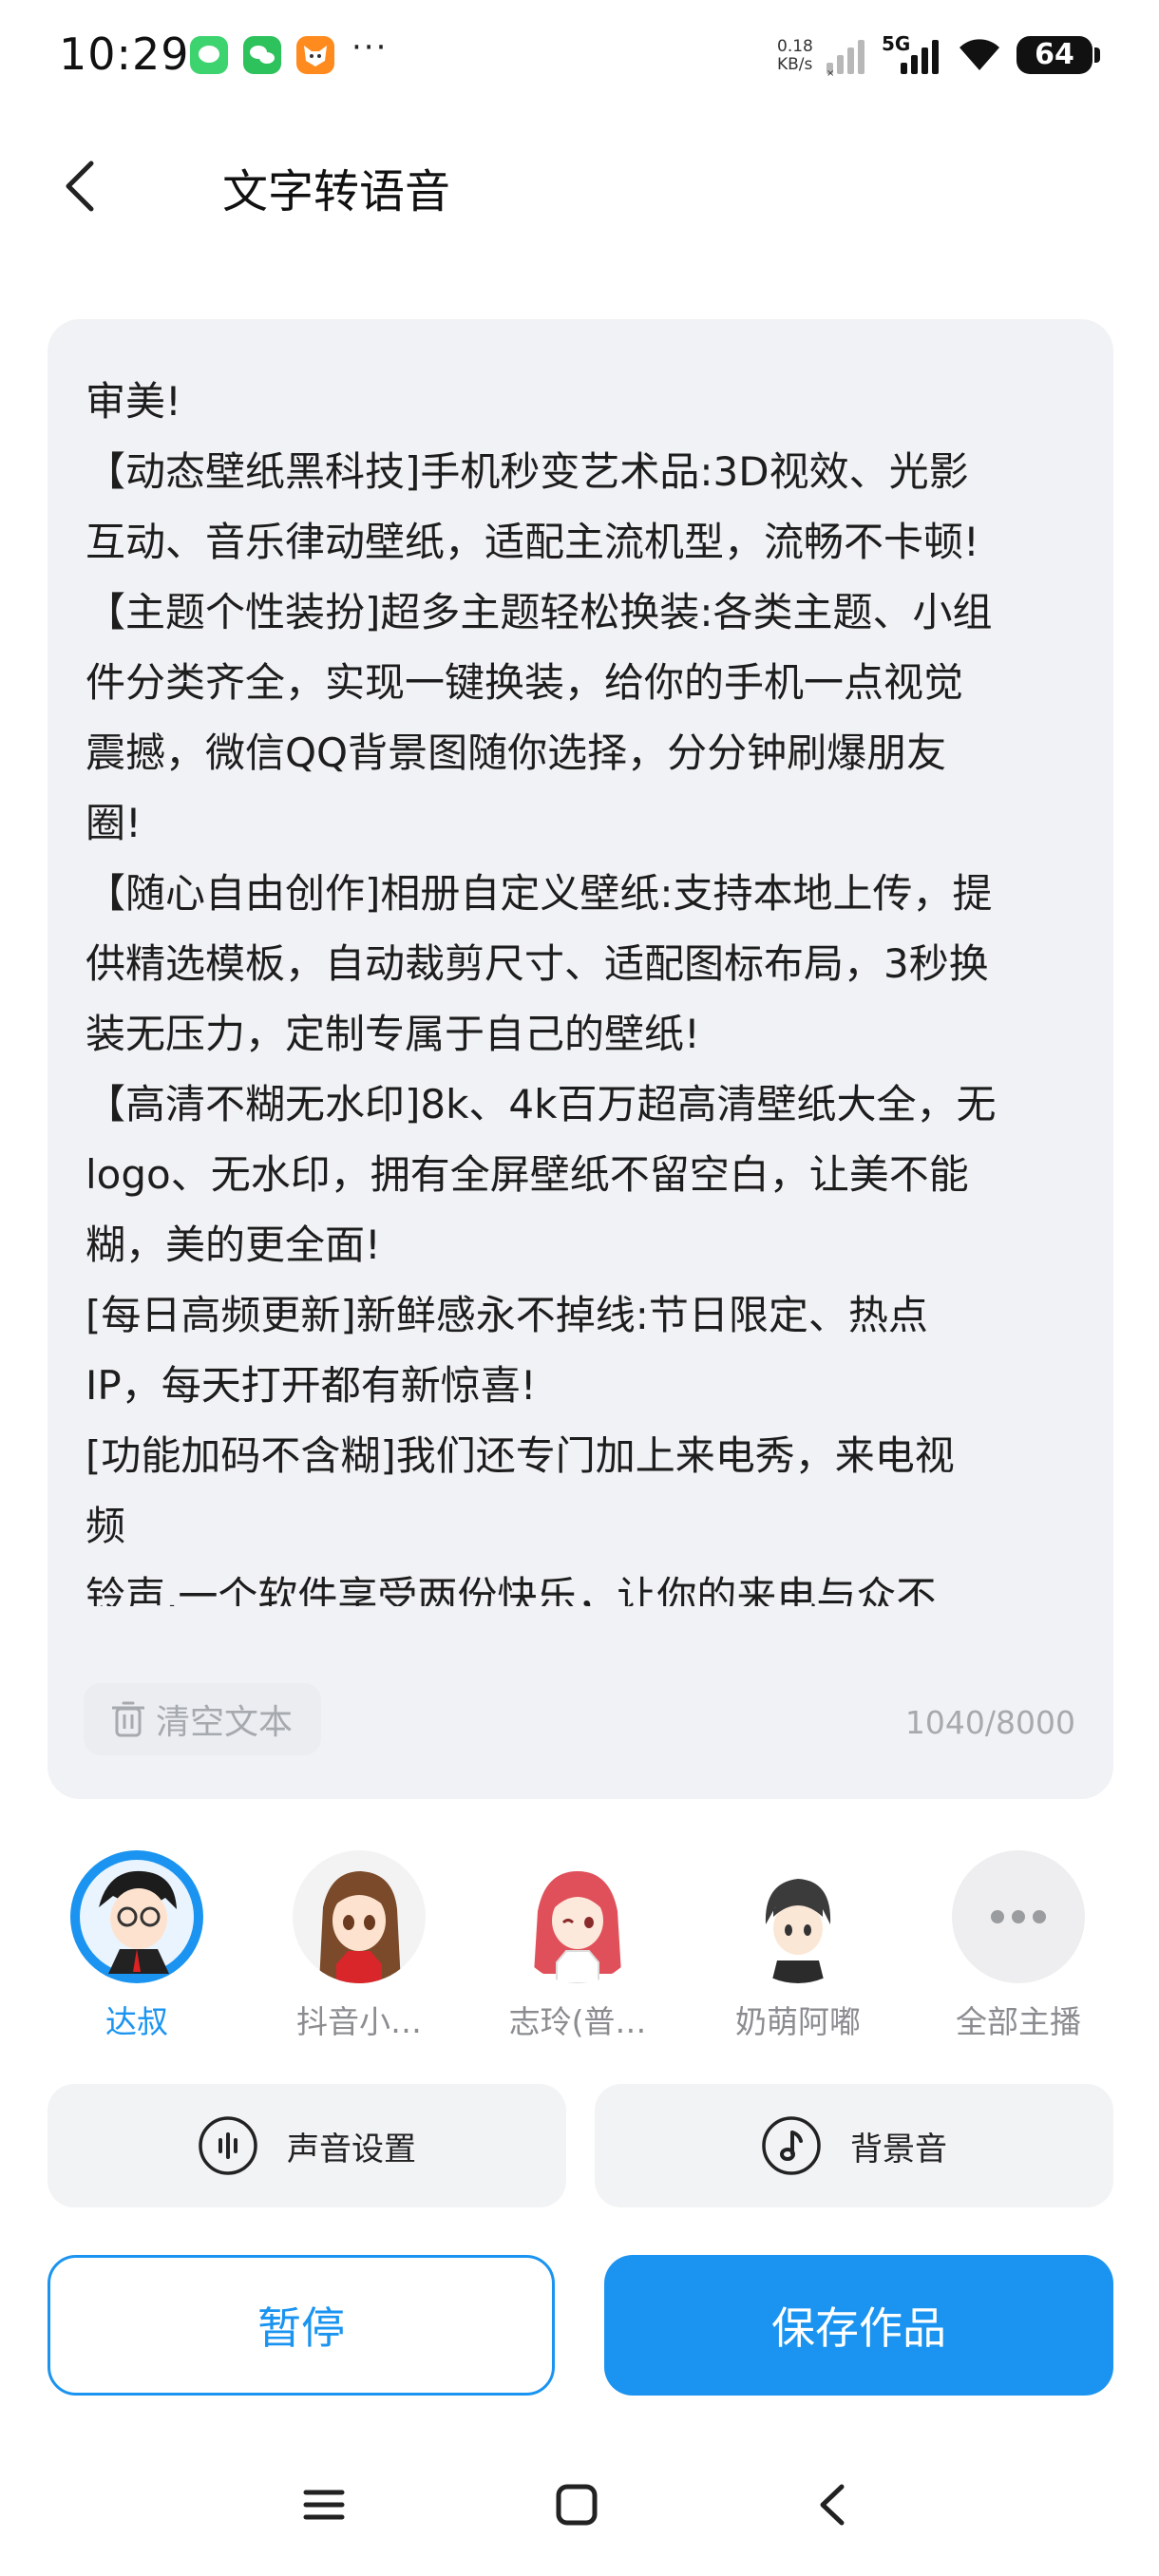  What do you see at coordinates (527, 1174) in the screenshot?
I see `editor-text-line: logo、无水印，拥有全屏壁纸不留空白，让美不能` at bounding box center [527, 1174].